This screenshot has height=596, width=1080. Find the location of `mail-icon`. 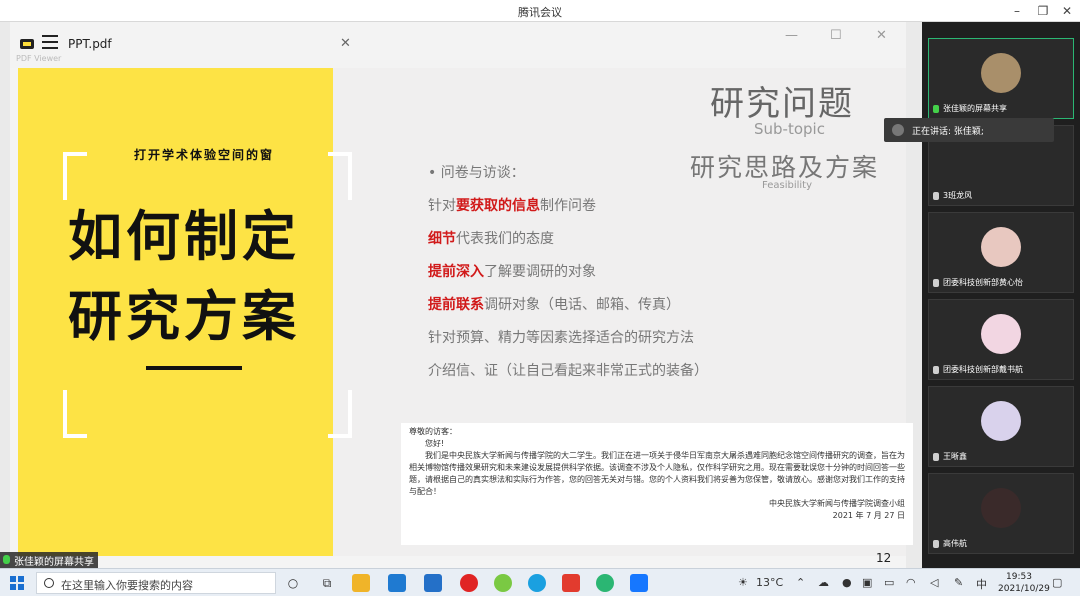

mail-icon is located at coordinates (397, 583).